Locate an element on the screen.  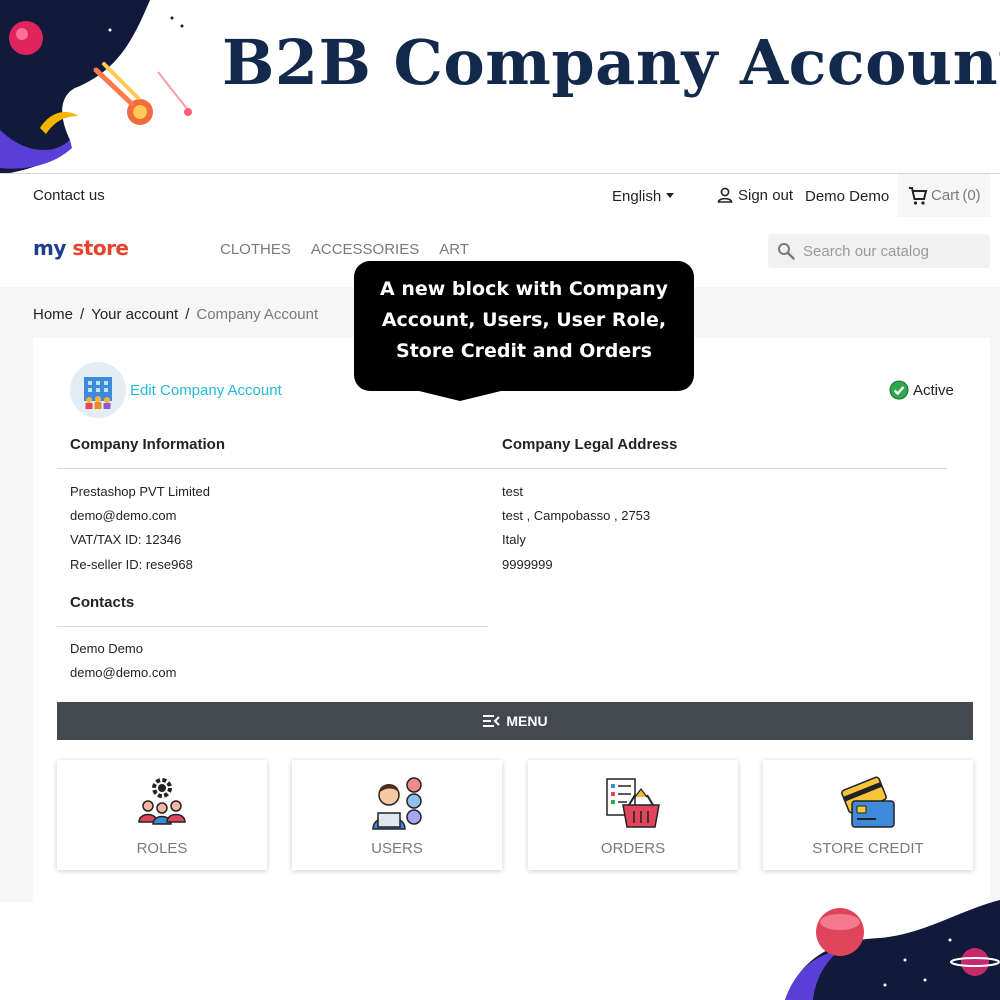
store-credit-label: STORE CREDIT is located at coordinates (868, 848).